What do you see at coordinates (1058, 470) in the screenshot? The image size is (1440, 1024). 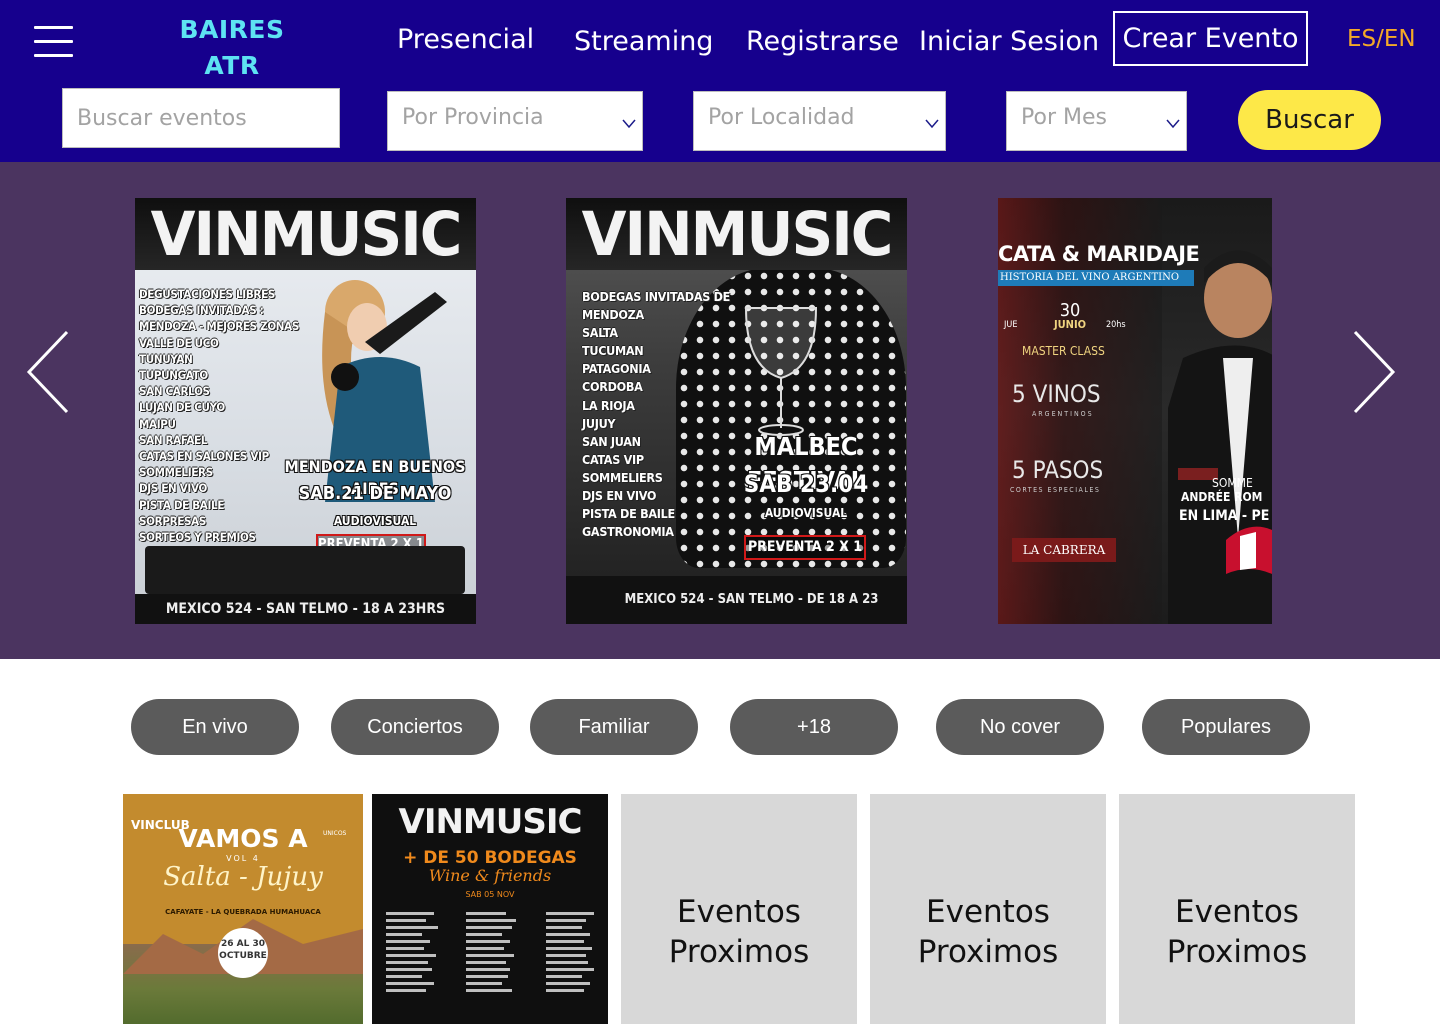 I see `poster-steps: 5 PASOS` at bounding box center [1058, 470].